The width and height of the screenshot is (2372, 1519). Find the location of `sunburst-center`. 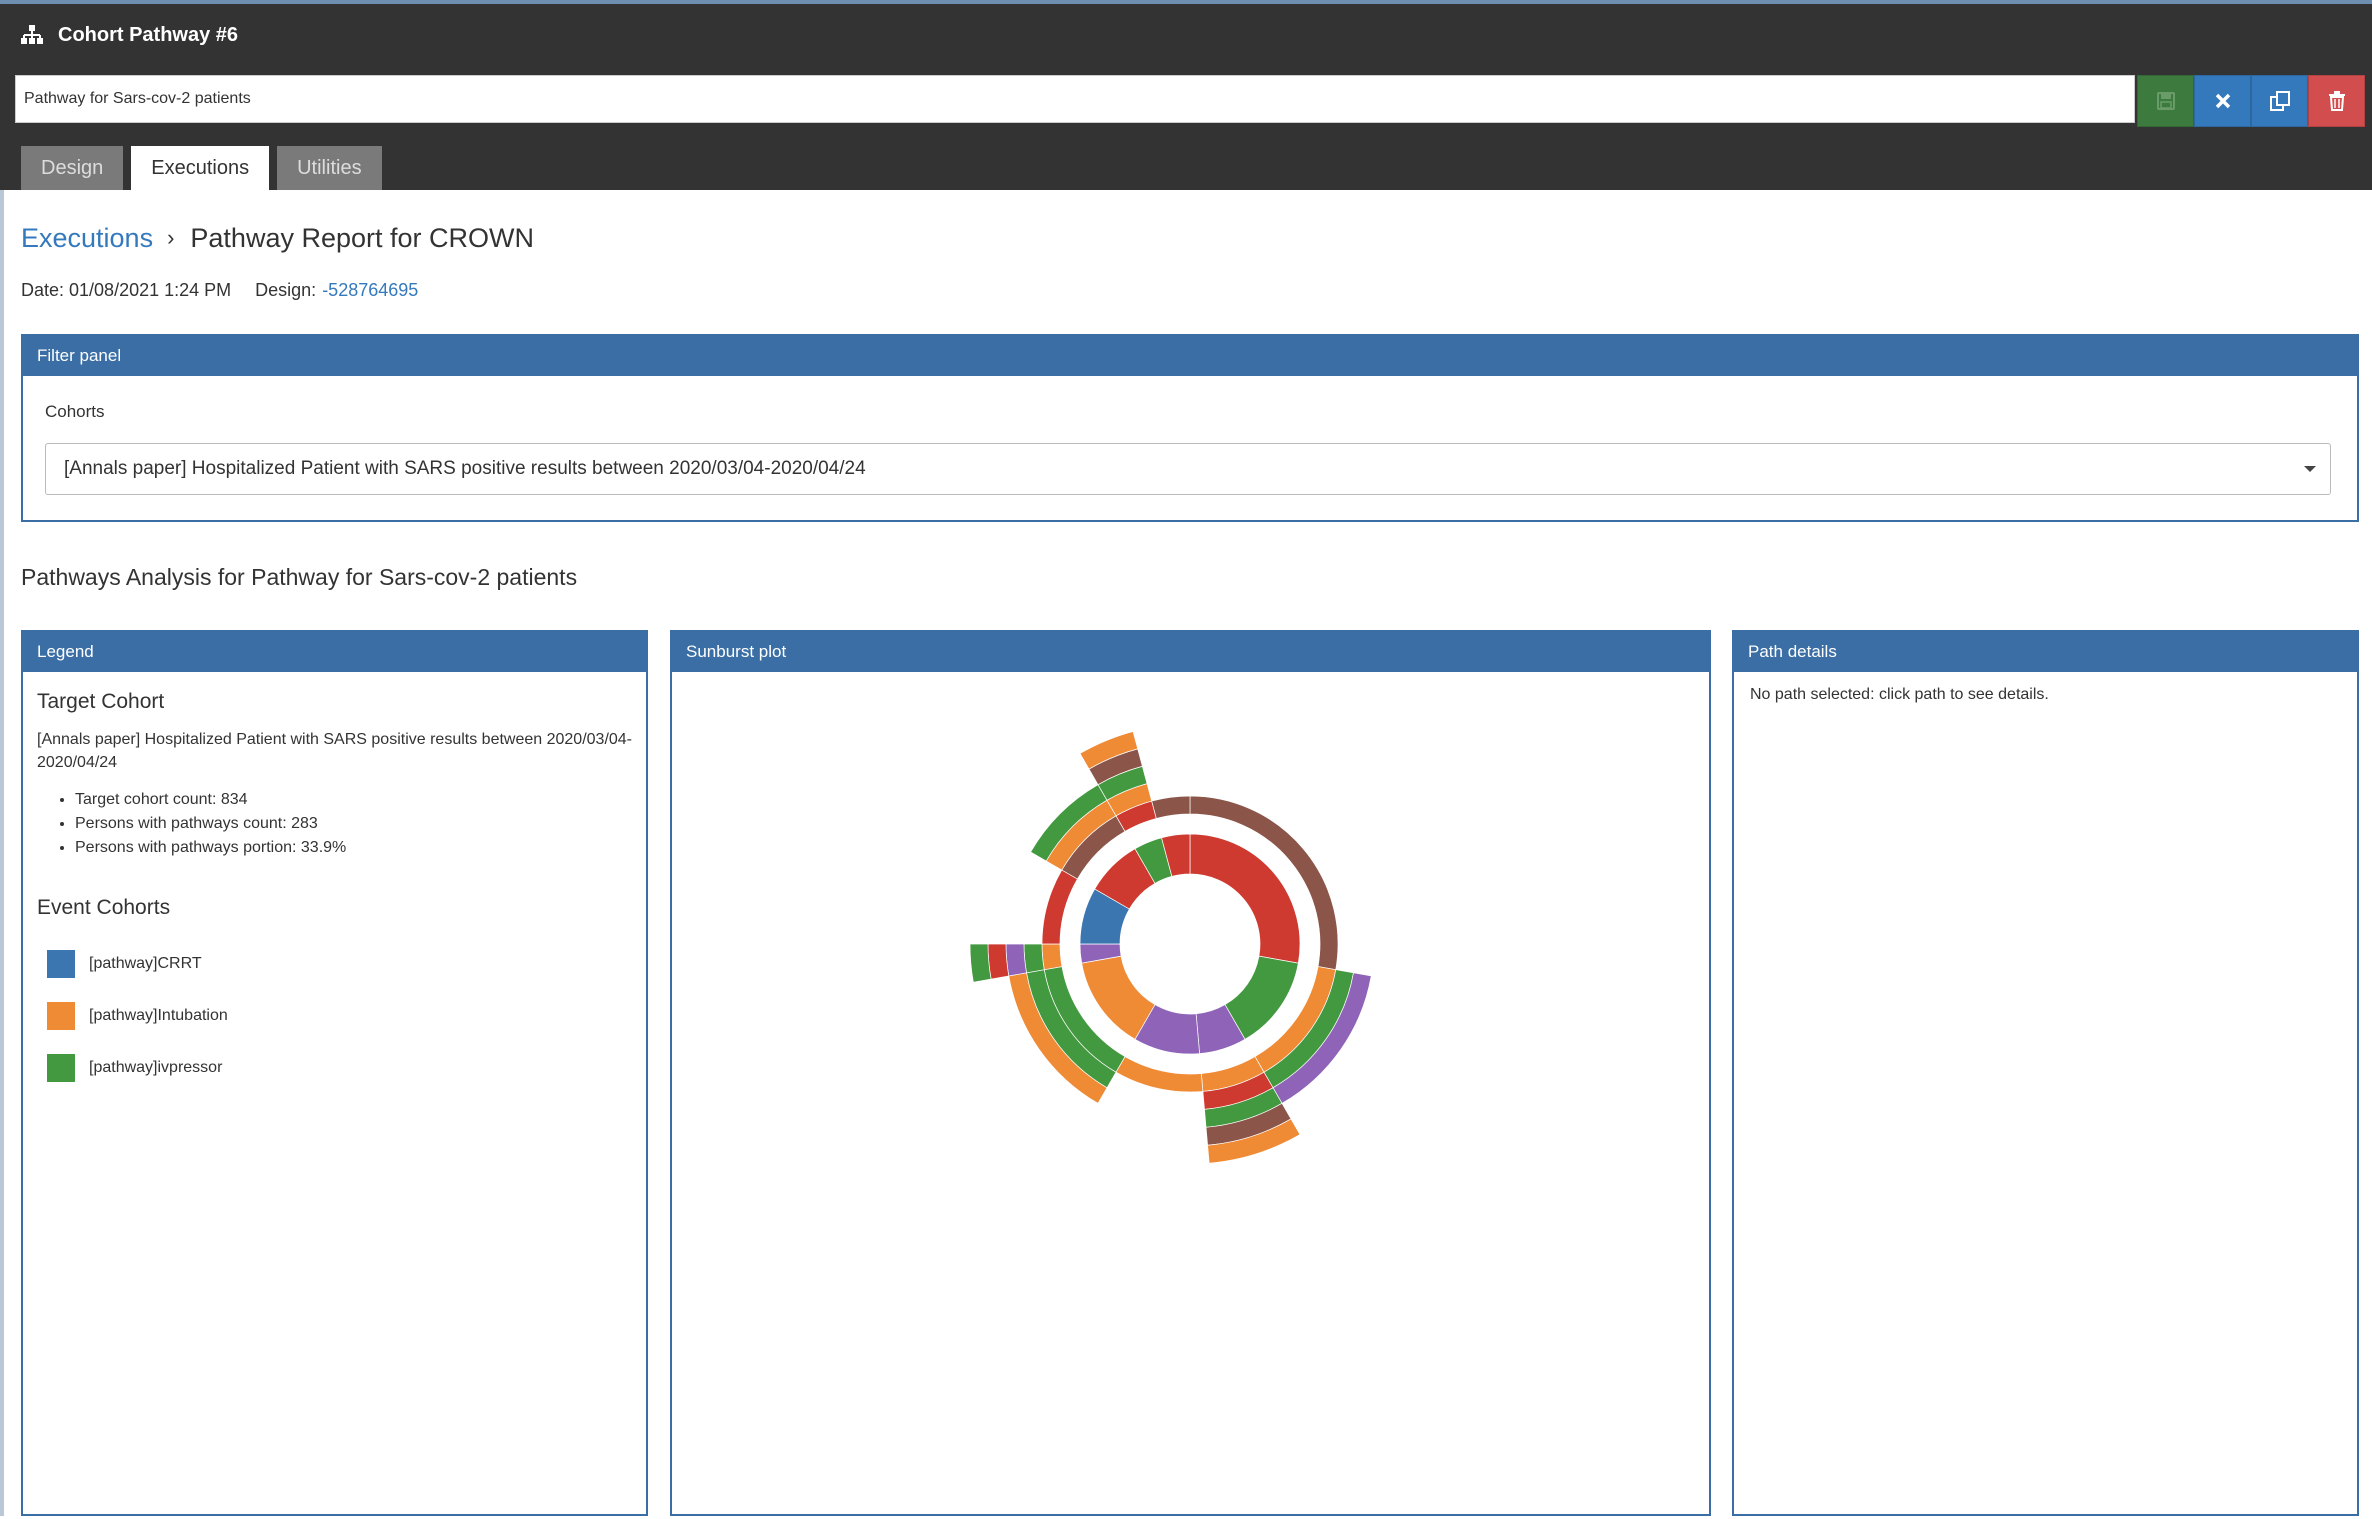

sunburst-center is located at coordinates (1190, 944).